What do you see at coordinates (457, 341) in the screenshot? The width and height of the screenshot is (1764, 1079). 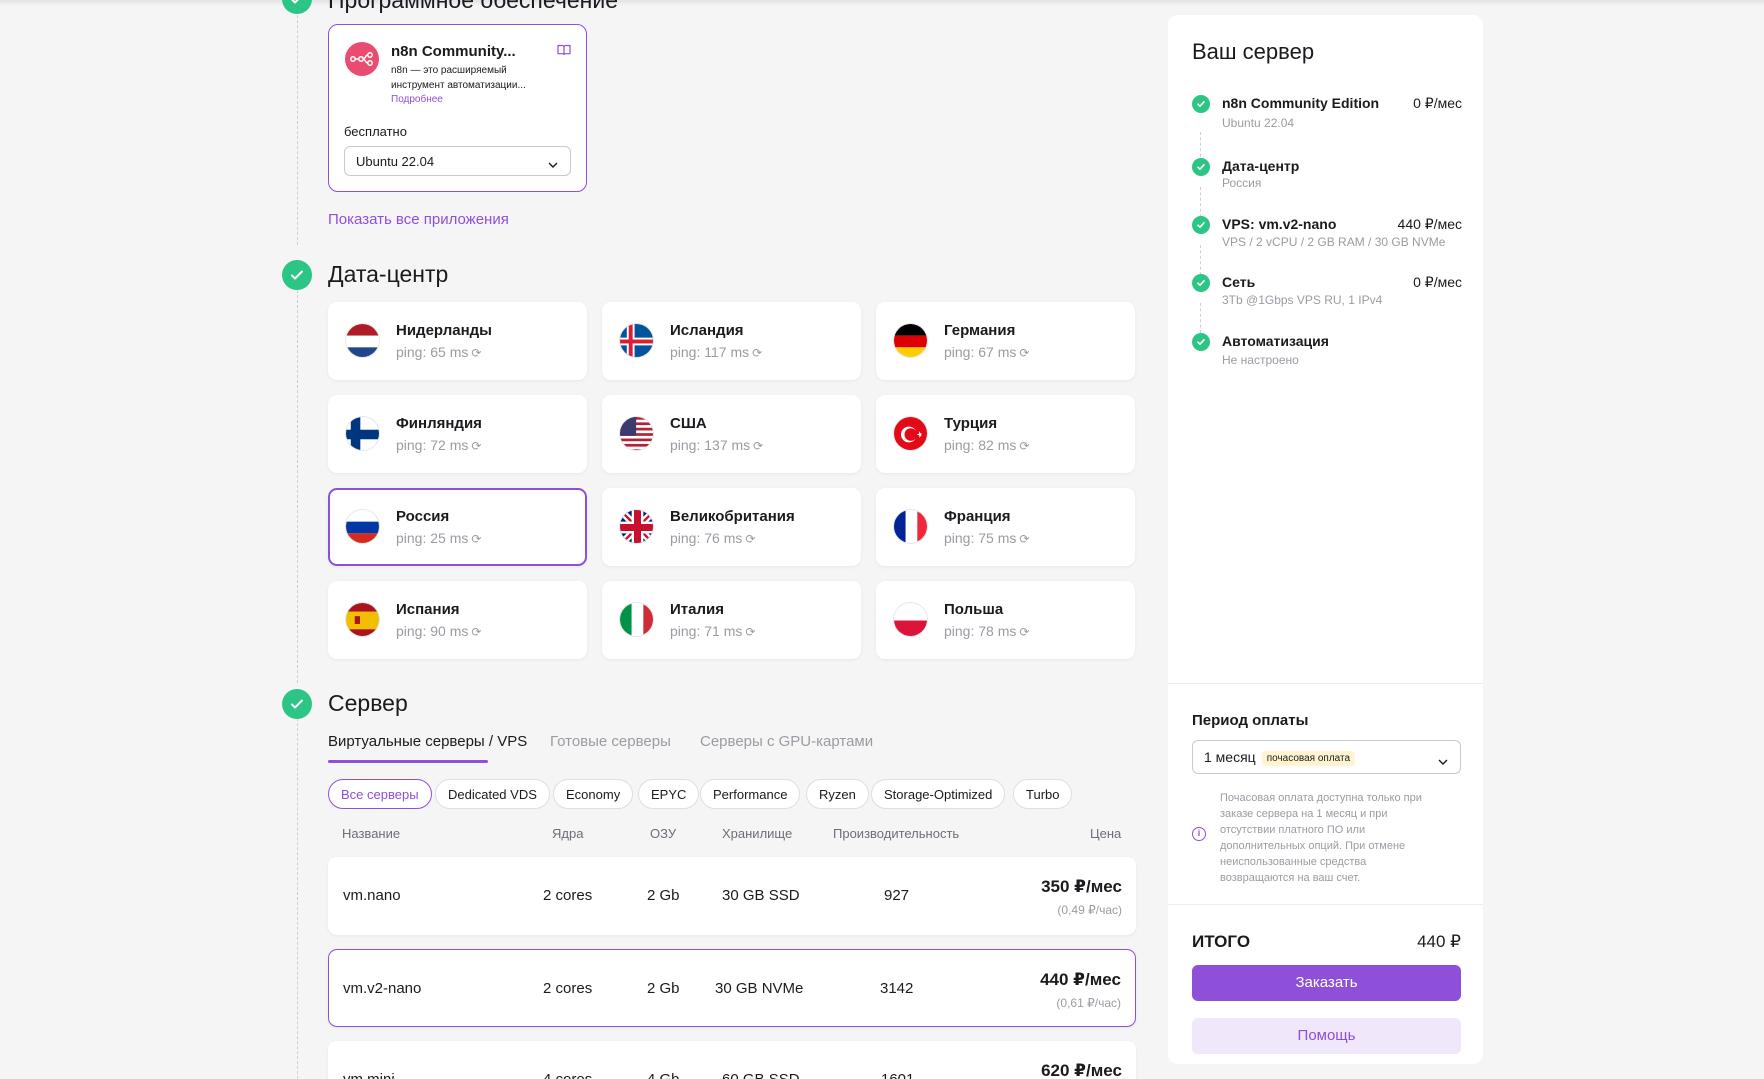 I see `country-card-netherlands: Нидерланды ping: 65 ms ⟳` at bounding box center [457, 341].